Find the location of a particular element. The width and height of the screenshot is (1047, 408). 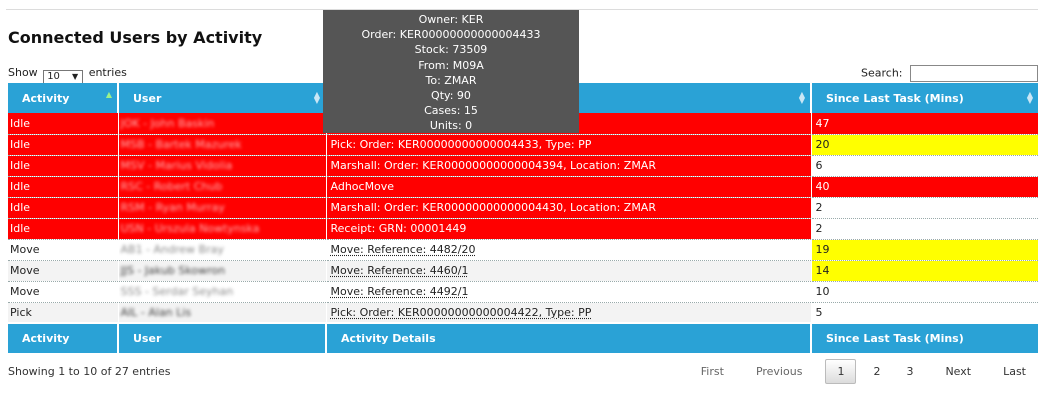

tooltip-from: From: M09A is located at coordinates (451, 65).